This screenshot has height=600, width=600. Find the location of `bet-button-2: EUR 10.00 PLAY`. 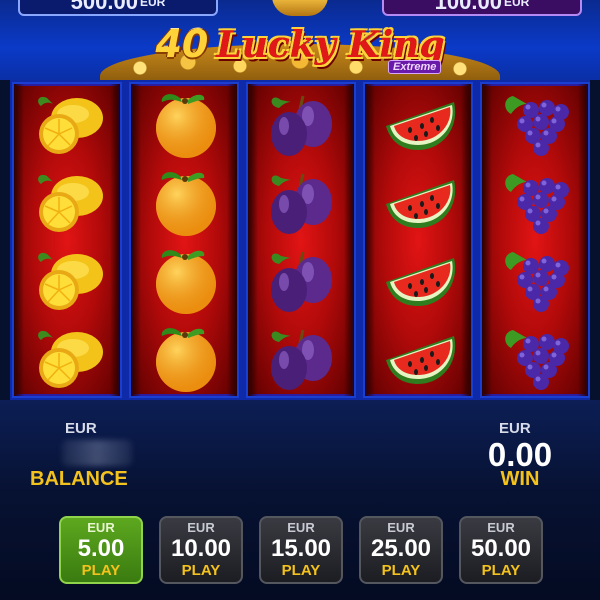

bet-button-2: EUR 10.00 PLAY is located at coordinates (201, 550).